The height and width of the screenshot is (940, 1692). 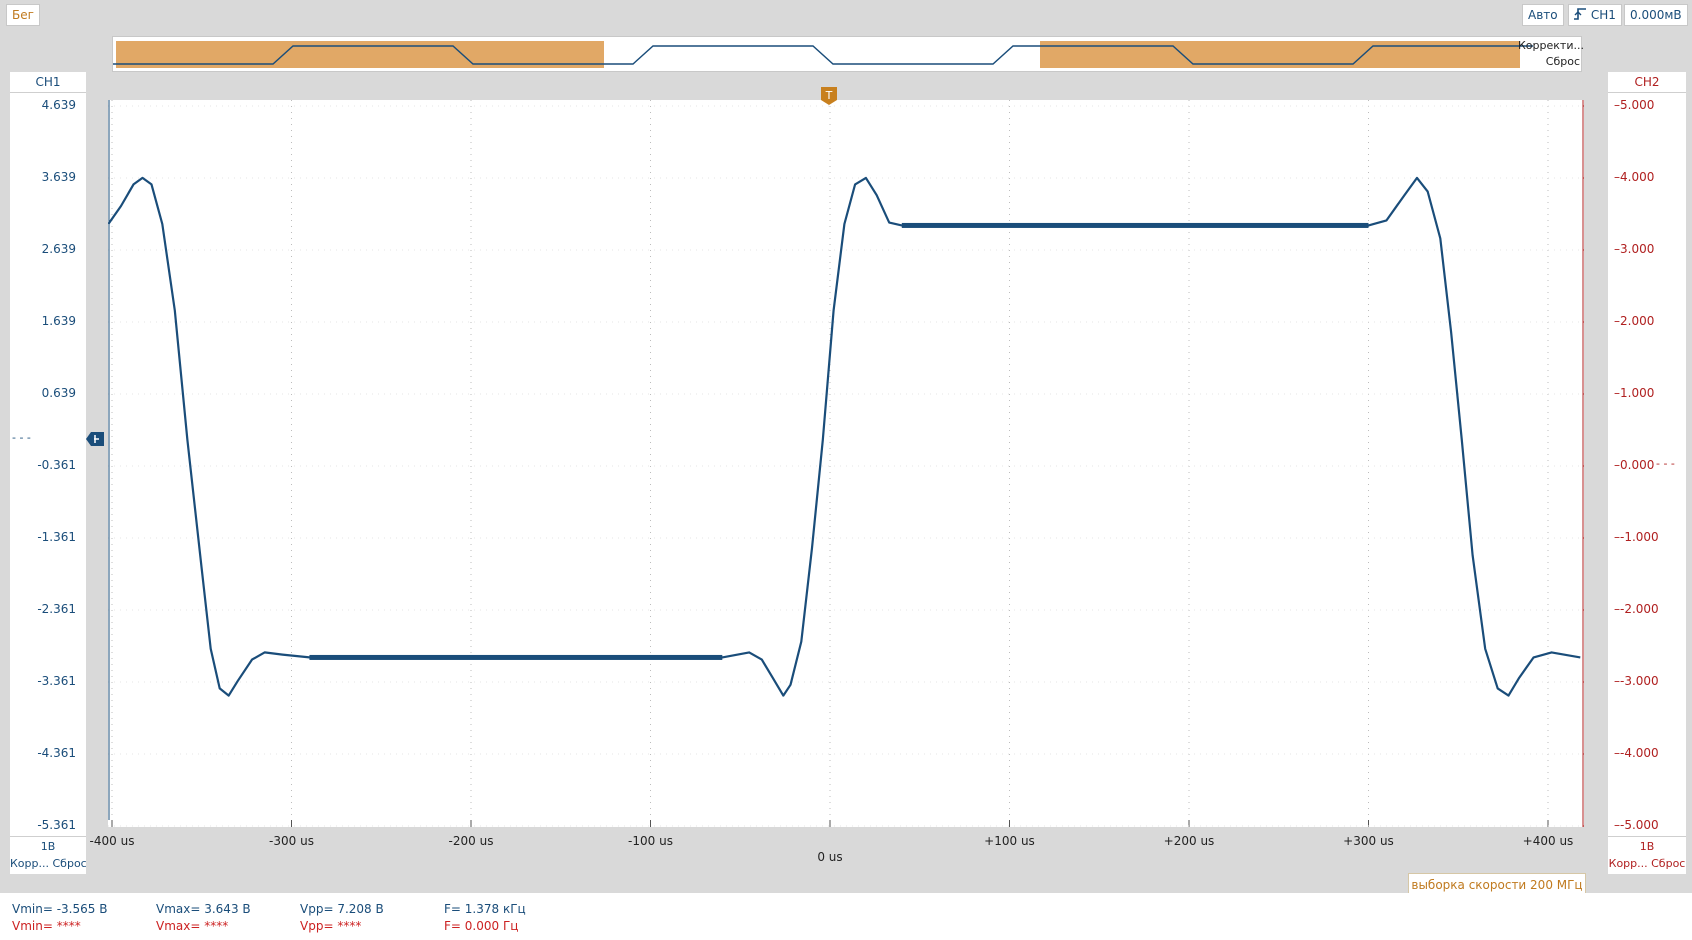 I want to click on ch1-tick-label: 2.639, so click(x=58, y=249).